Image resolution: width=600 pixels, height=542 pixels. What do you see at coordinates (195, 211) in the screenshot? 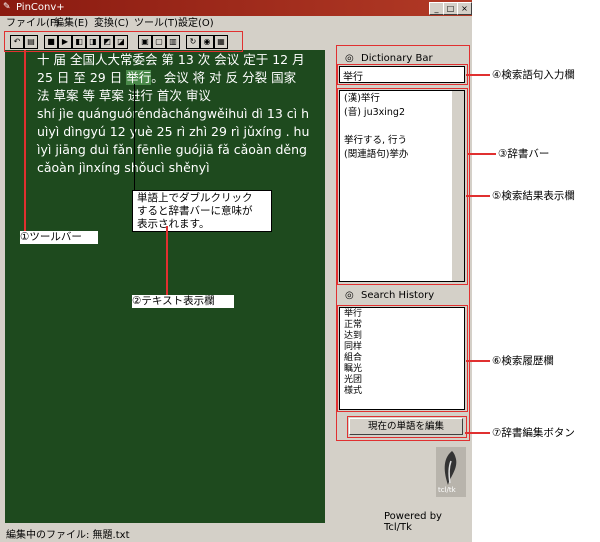
I see `tooltip-line: すると辞書バーに意味が` at bounding box center [195, 211].